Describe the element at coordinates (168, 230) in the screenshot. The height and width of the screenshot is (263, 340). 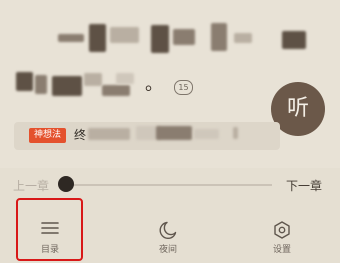
I see `moon-icon` at that location.